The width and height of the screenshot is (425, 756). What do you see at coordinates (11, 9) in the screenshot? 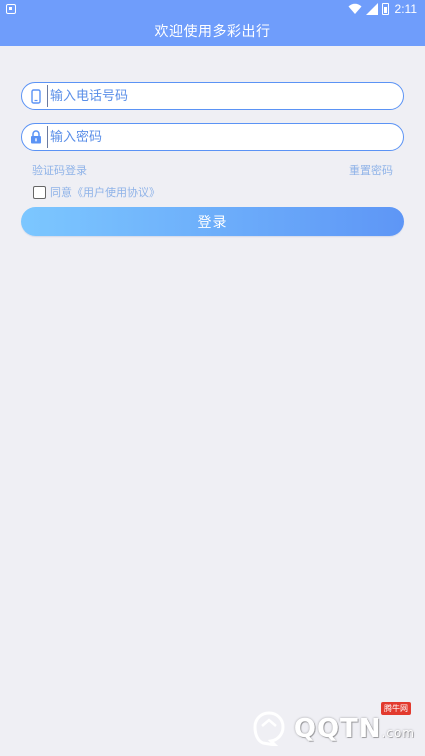
I see `notification-icon` at bounding box center [11, 9].